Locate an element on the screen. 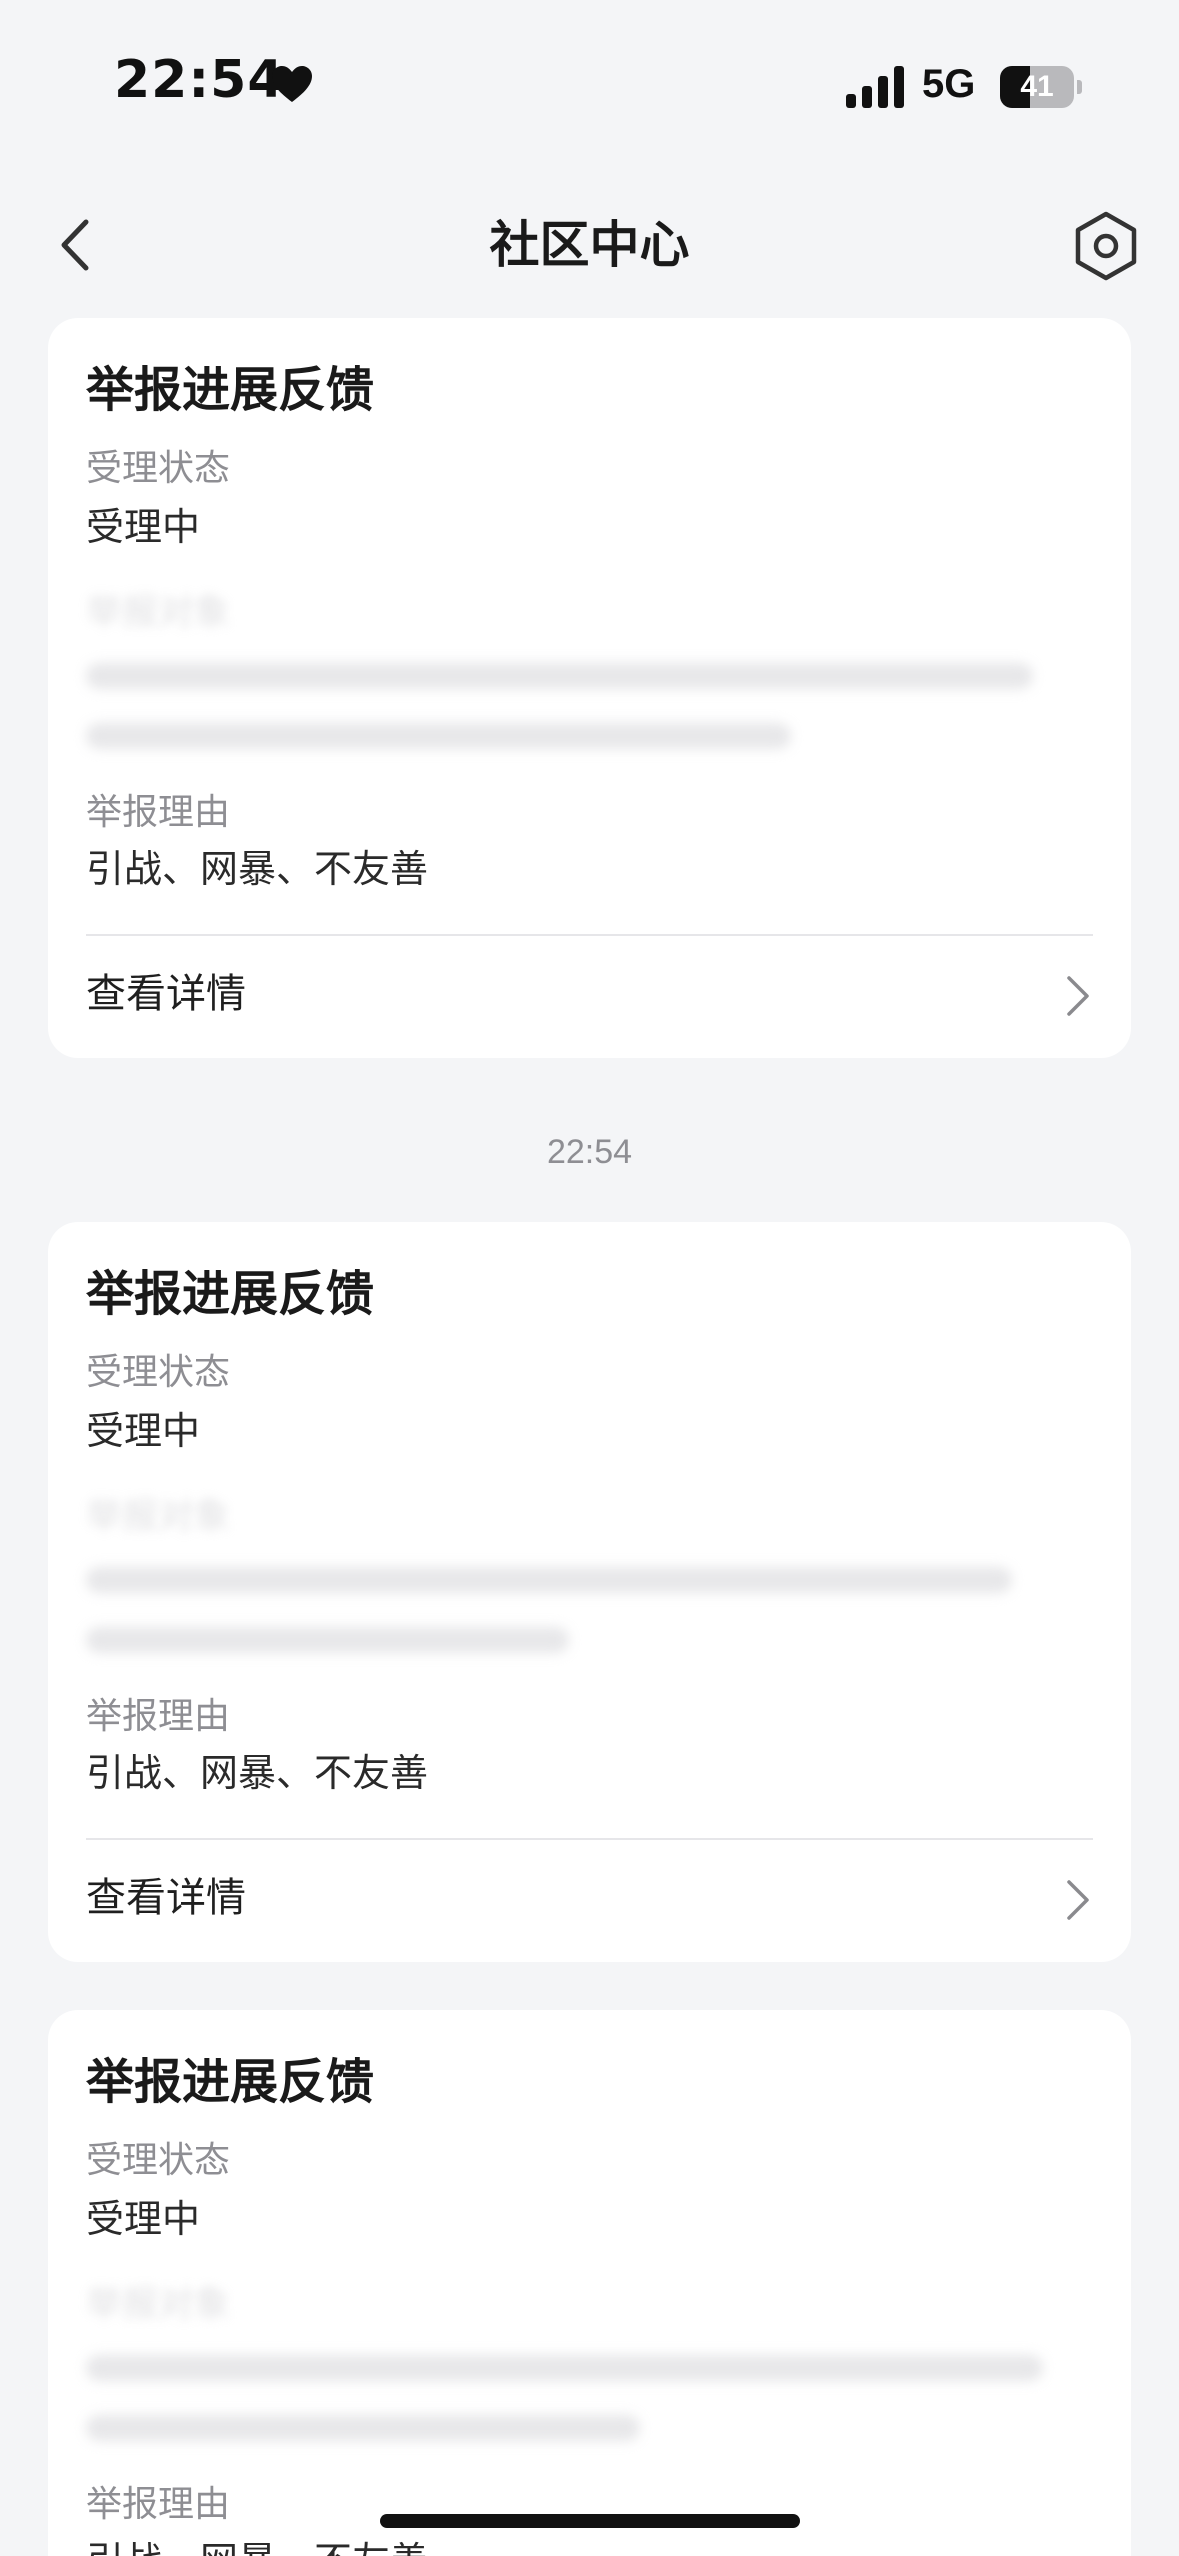  battery-nub is located at coordinates (1079, 87).